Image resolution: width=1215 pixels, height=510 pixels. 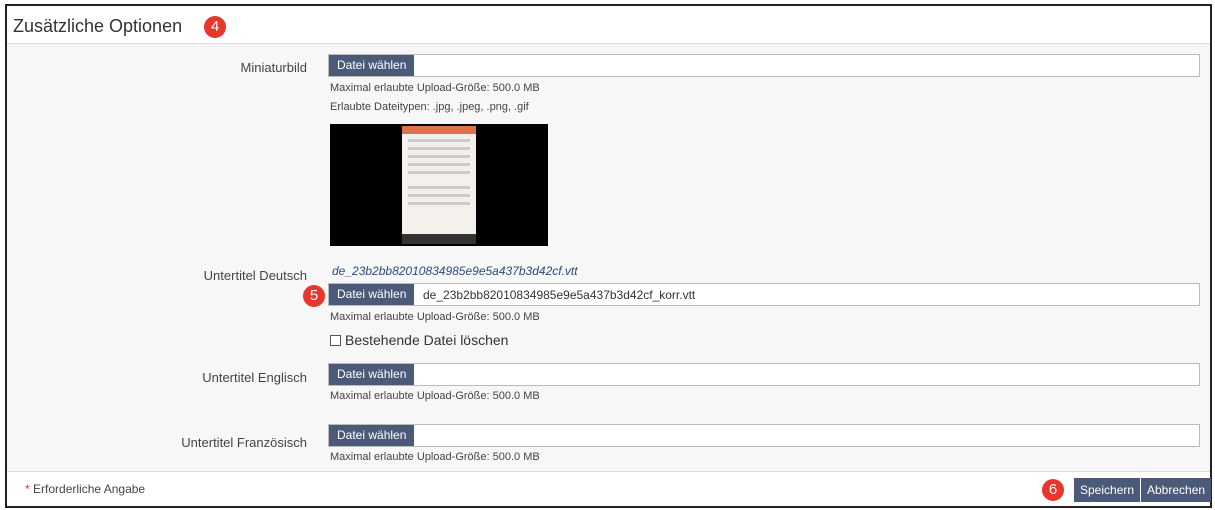 What do you see at coordinates (435, 88) in the screenshot?
I see `thumbnail-max-size: Maximal erlaubte Upload-Größe: 500.0 MB` at bounding box center [435, 88].